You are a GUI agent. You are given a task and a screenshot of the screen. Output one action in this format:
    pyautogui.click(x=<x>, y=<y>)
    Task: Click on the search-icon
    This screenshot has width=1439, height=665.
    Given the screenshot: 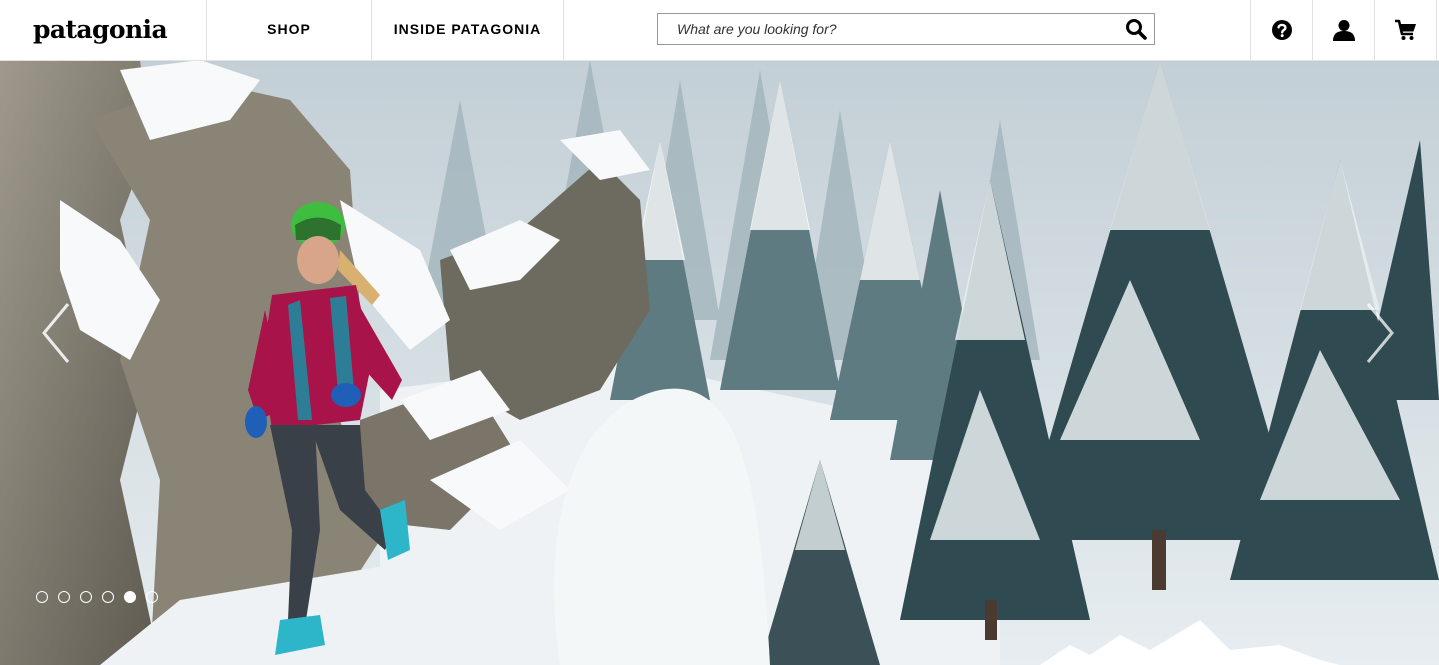 What is the action you would take?
    pyautogui.click(x=1136, y=29)
    